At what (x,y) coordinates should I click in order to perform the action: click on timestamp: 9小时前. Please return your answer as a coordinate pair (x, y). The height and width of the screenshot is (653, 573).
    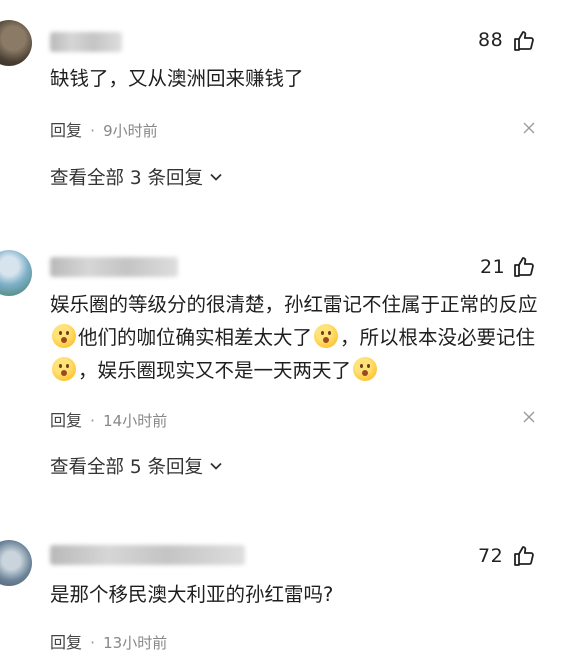
    Looking at the image, I should click on (130, 131).